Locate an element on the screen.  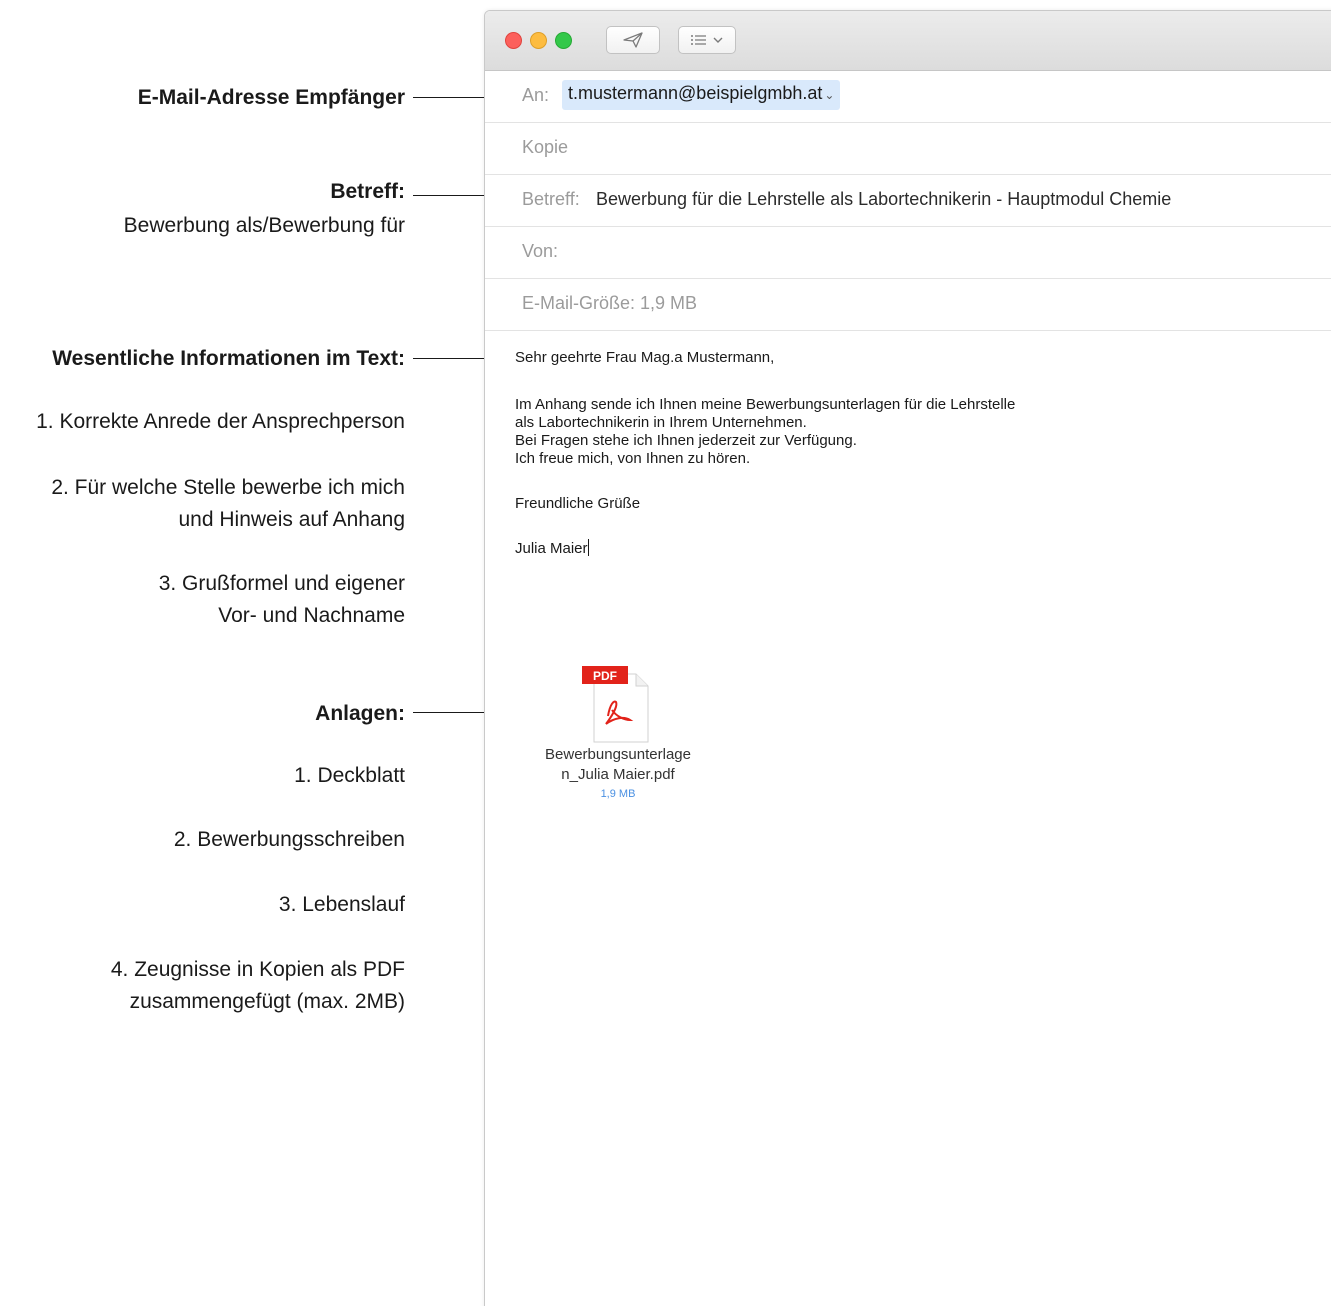
header-fields-menu-button is located at coordinates (707, 40).